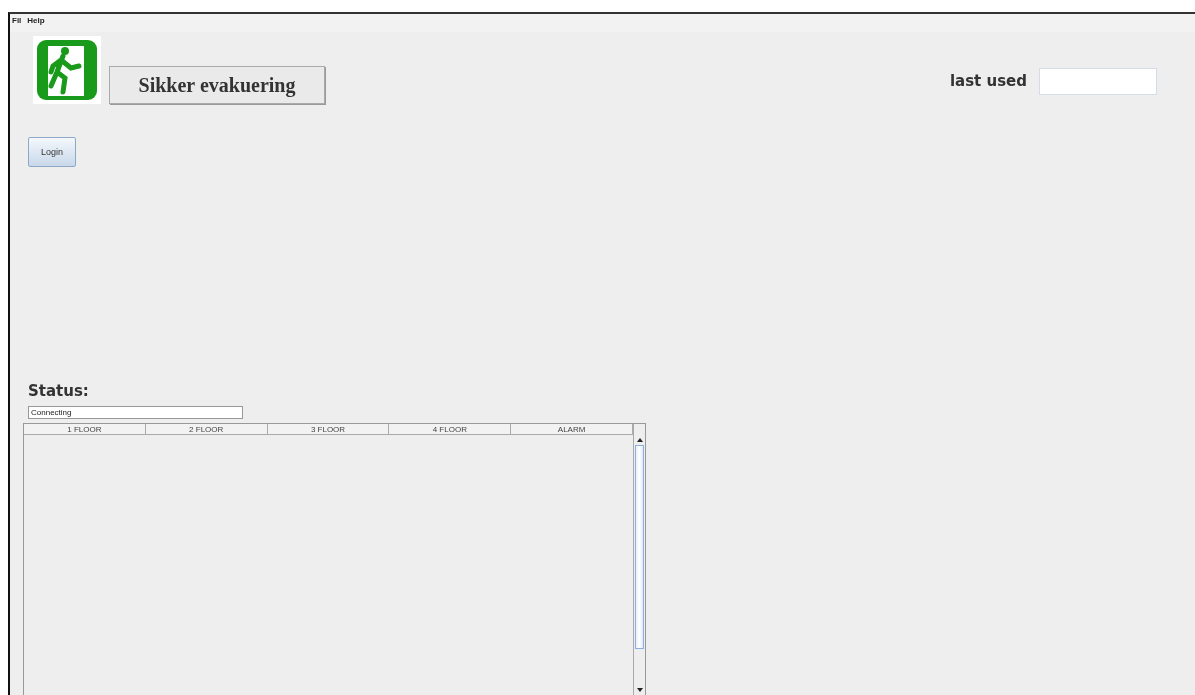  I want to click on status-label: Status:, so click(58, 391).